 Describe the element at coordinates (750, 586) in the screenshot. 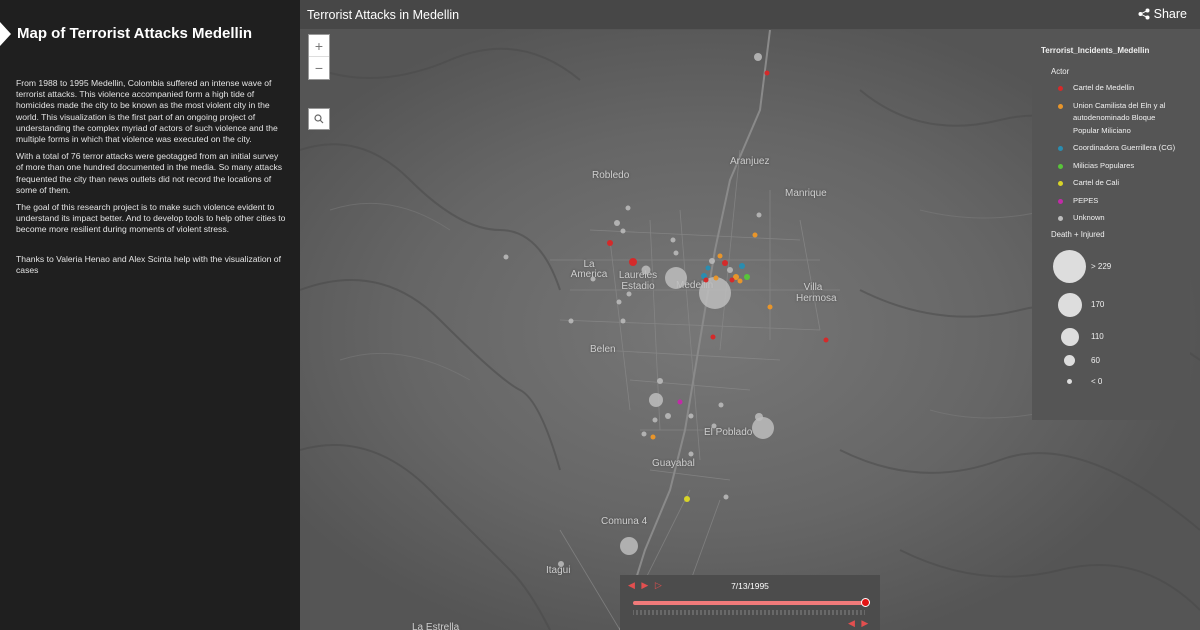

I see `current-date: 7/13/1995` at that location.